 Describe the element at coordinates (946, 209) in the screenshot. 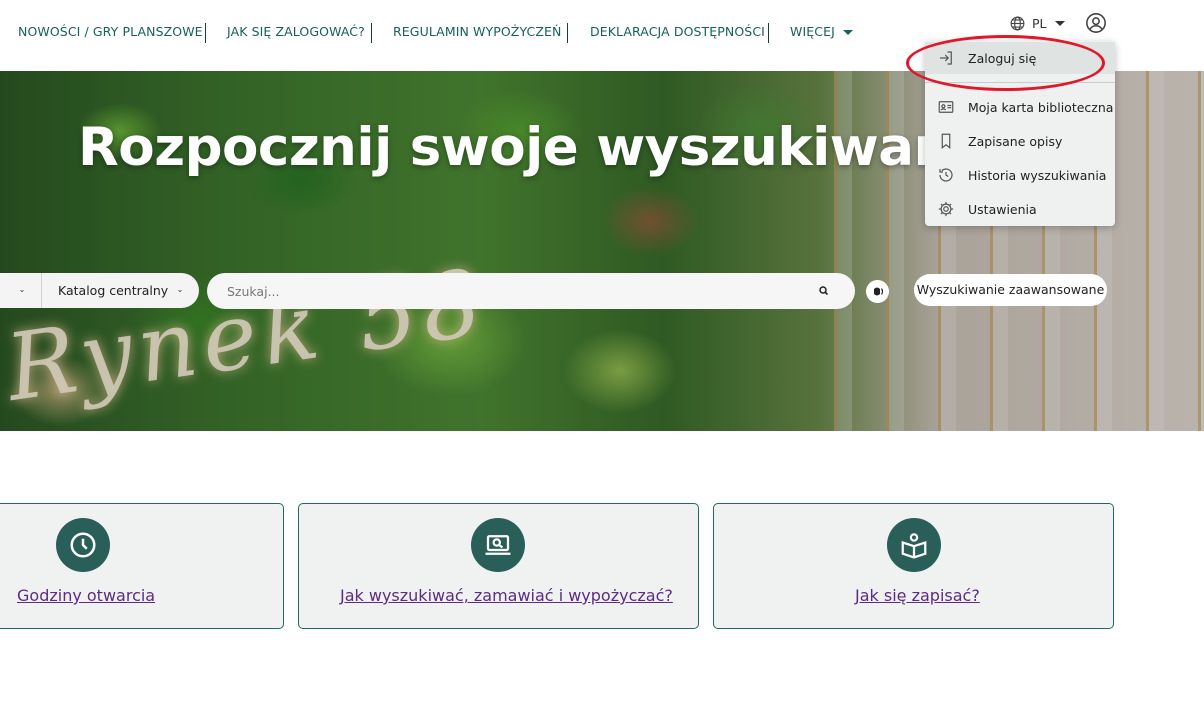

I see `settings-icon` at that location.